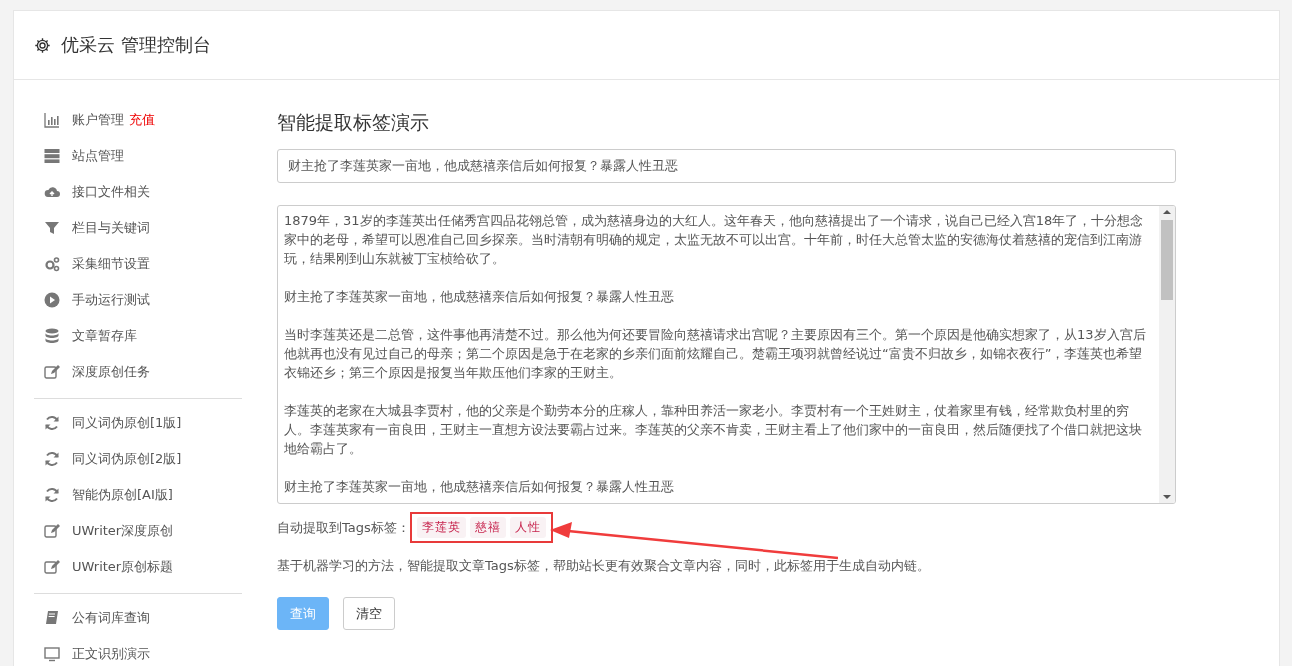 The image size is (1292, 666). I want to click on sidebar-item: 栏目与关键词, so click(111, 228).